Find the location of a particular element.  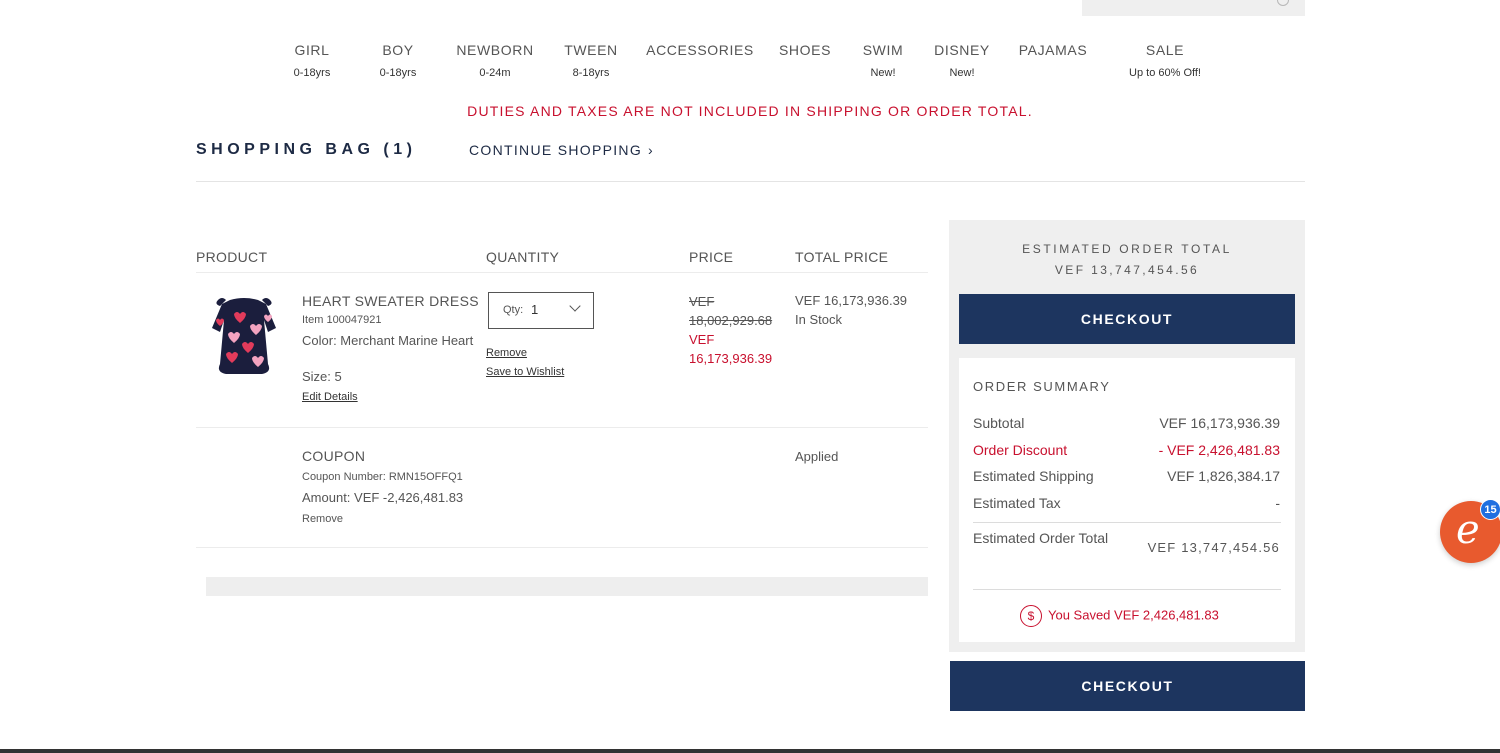

chat-widget-icon: e 15 is located at coordinates (1470, 531).